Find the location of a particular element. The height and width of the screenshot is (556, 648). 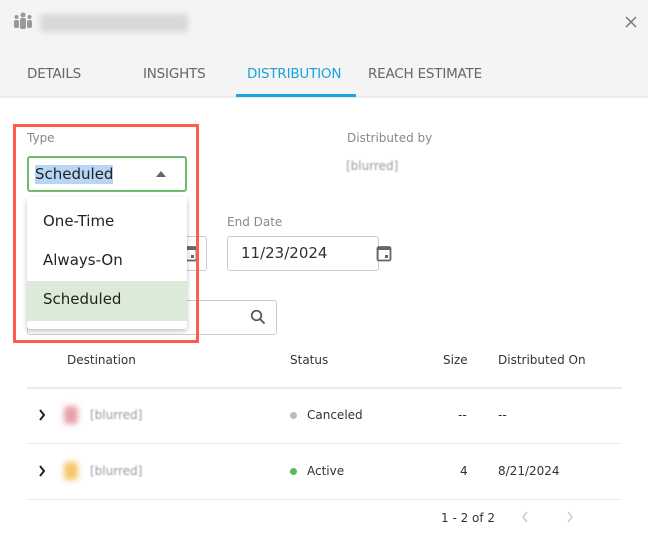

people-group-icon is located at coordinates (23, 20).